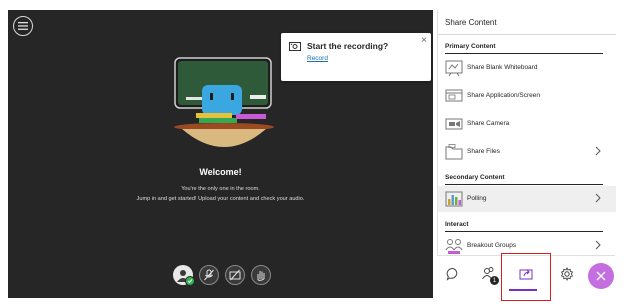  I want to click on welcome-illustration, so click(224, 102).